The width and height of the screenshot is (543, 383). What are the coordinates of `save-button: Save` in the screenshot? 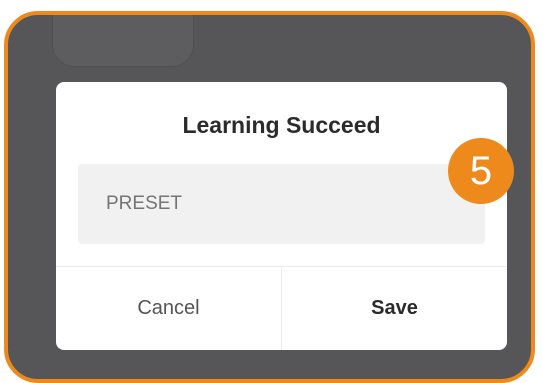 It's located at (394, 308).